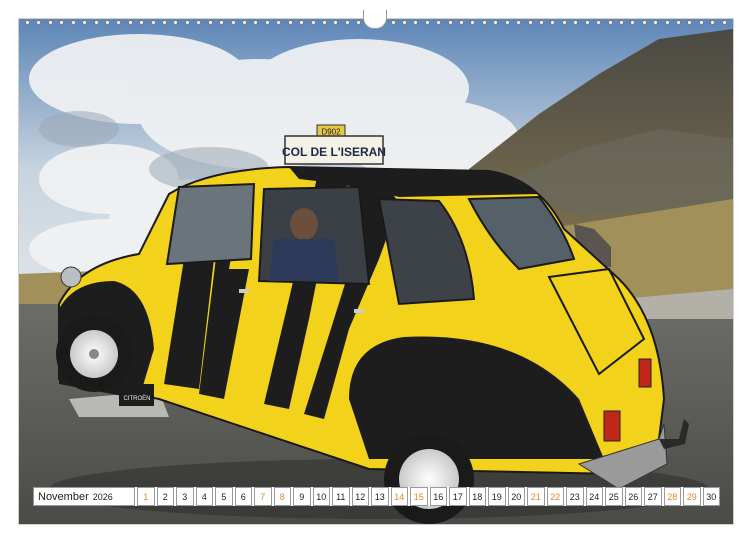 The width and height of the screenshot is (750, 540). What do you see at coordinates (360, 496) in the screenshot?
I see `calendar-day: 12` at bounding box center [360, 496].